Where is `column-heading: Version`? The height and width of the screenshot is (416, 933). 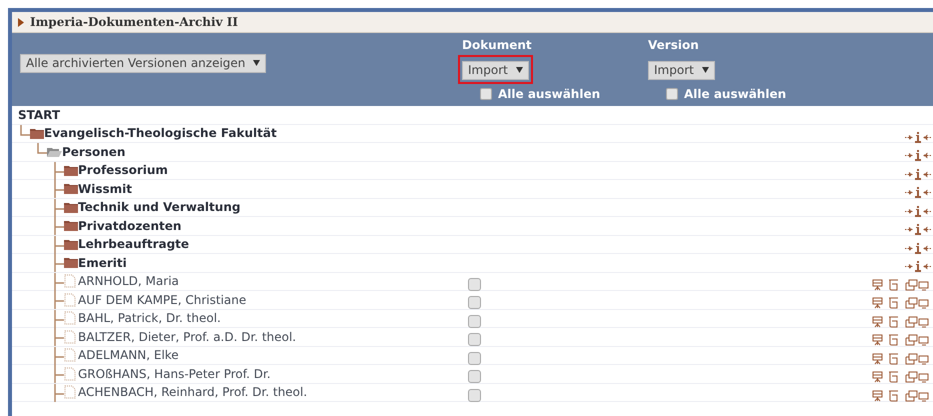 column-heading: Version is located at coordinates (673, 46).